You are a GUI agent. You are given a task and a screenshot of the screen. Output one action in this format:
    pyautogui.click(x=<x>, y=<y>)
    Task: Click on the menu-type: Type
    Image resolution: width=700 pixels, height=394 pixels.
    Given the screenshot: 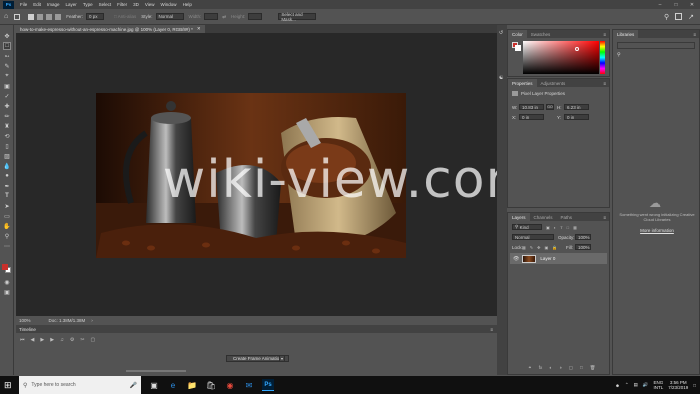 What is the action you would take?
    pyautogui.click(x=88, y=4)
    